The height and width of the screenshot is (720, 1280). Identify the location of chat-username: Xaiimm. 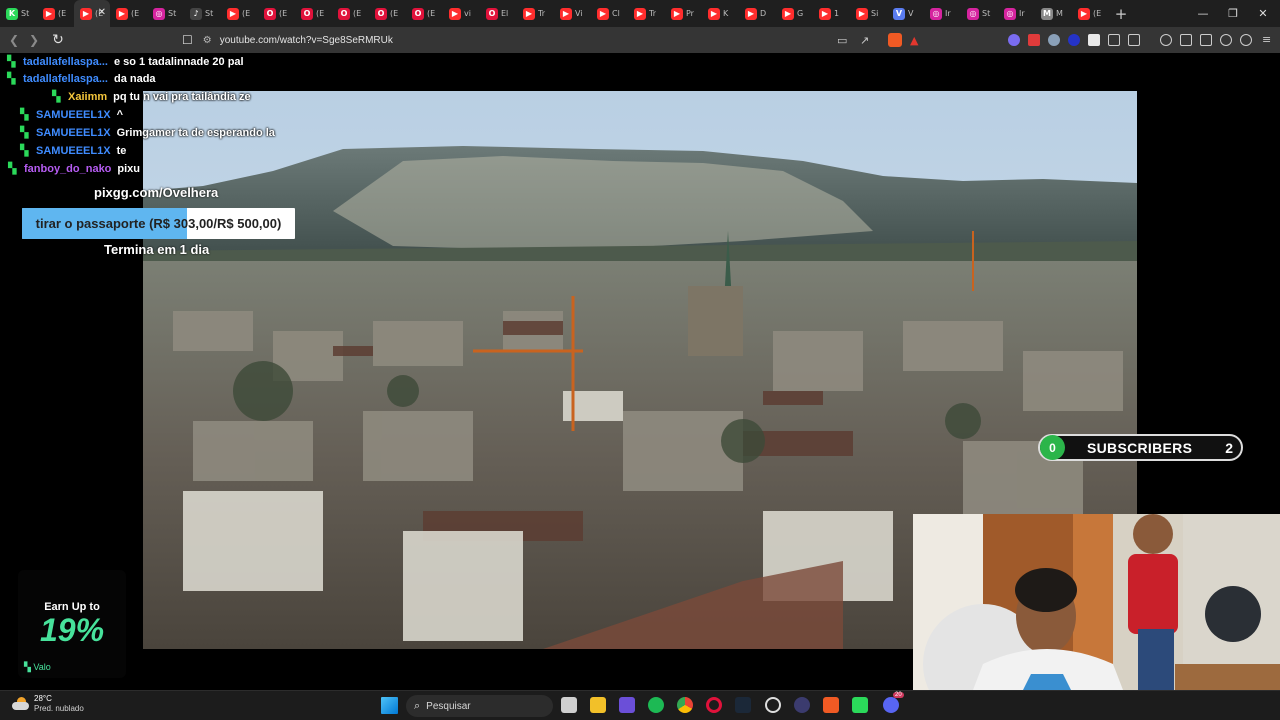
(87, 97).